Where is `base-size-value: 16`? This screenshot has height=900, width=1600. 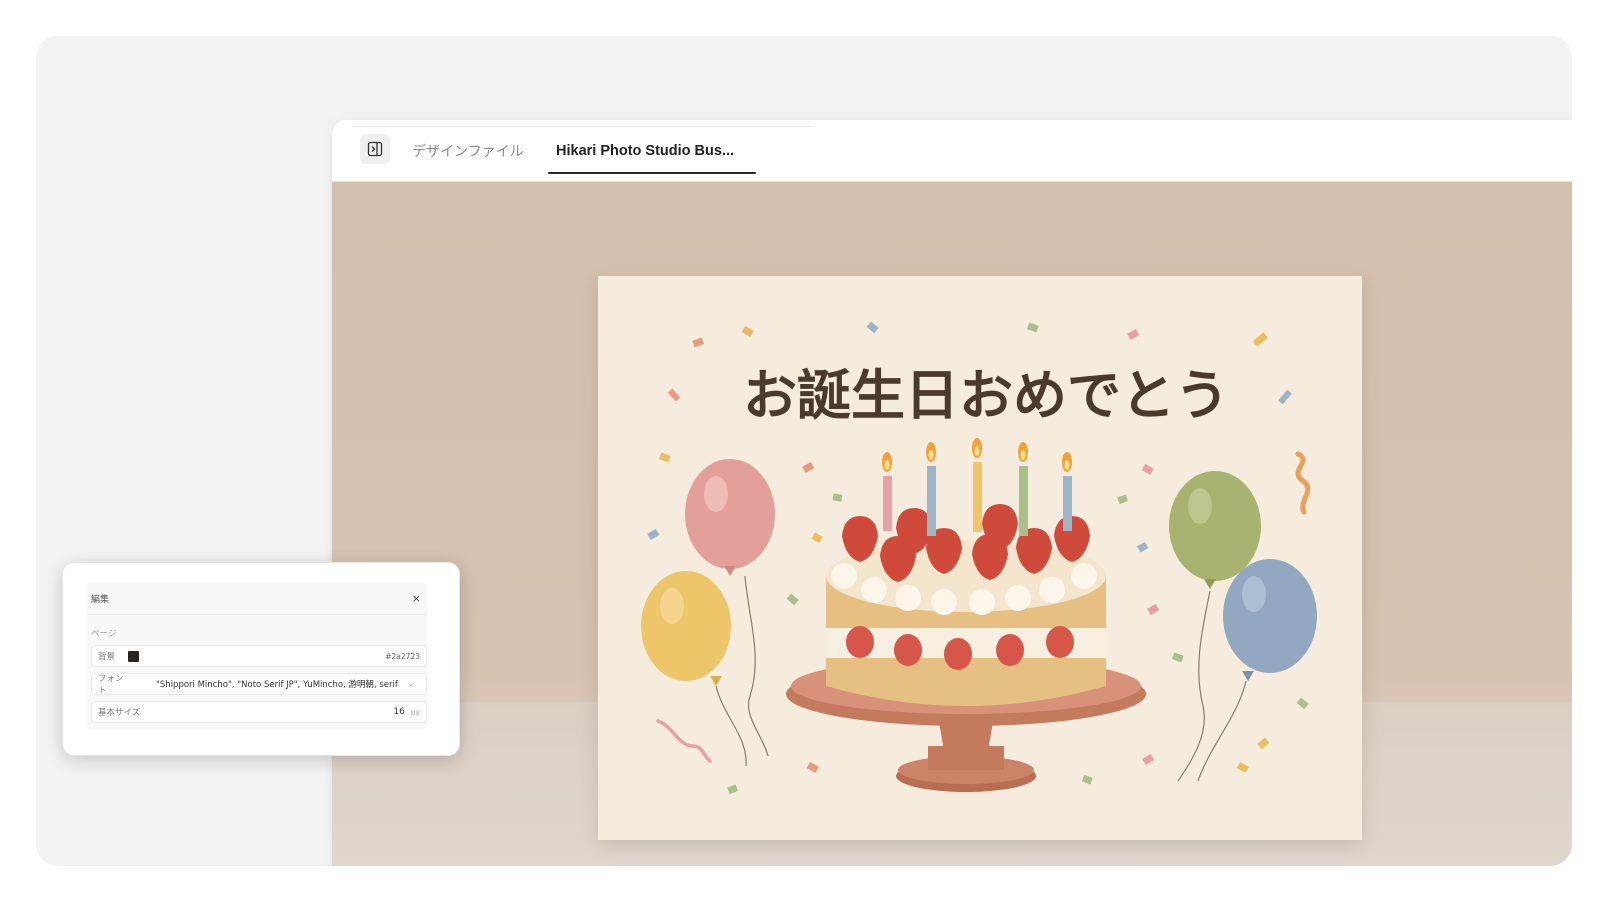 base-size-value: 16 is located at coordinates (398, 712).